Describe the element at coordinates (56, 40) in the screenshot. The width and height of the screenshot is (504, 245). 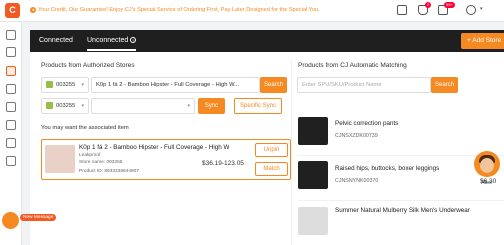
I see `tab-connected: Connected` at that location.